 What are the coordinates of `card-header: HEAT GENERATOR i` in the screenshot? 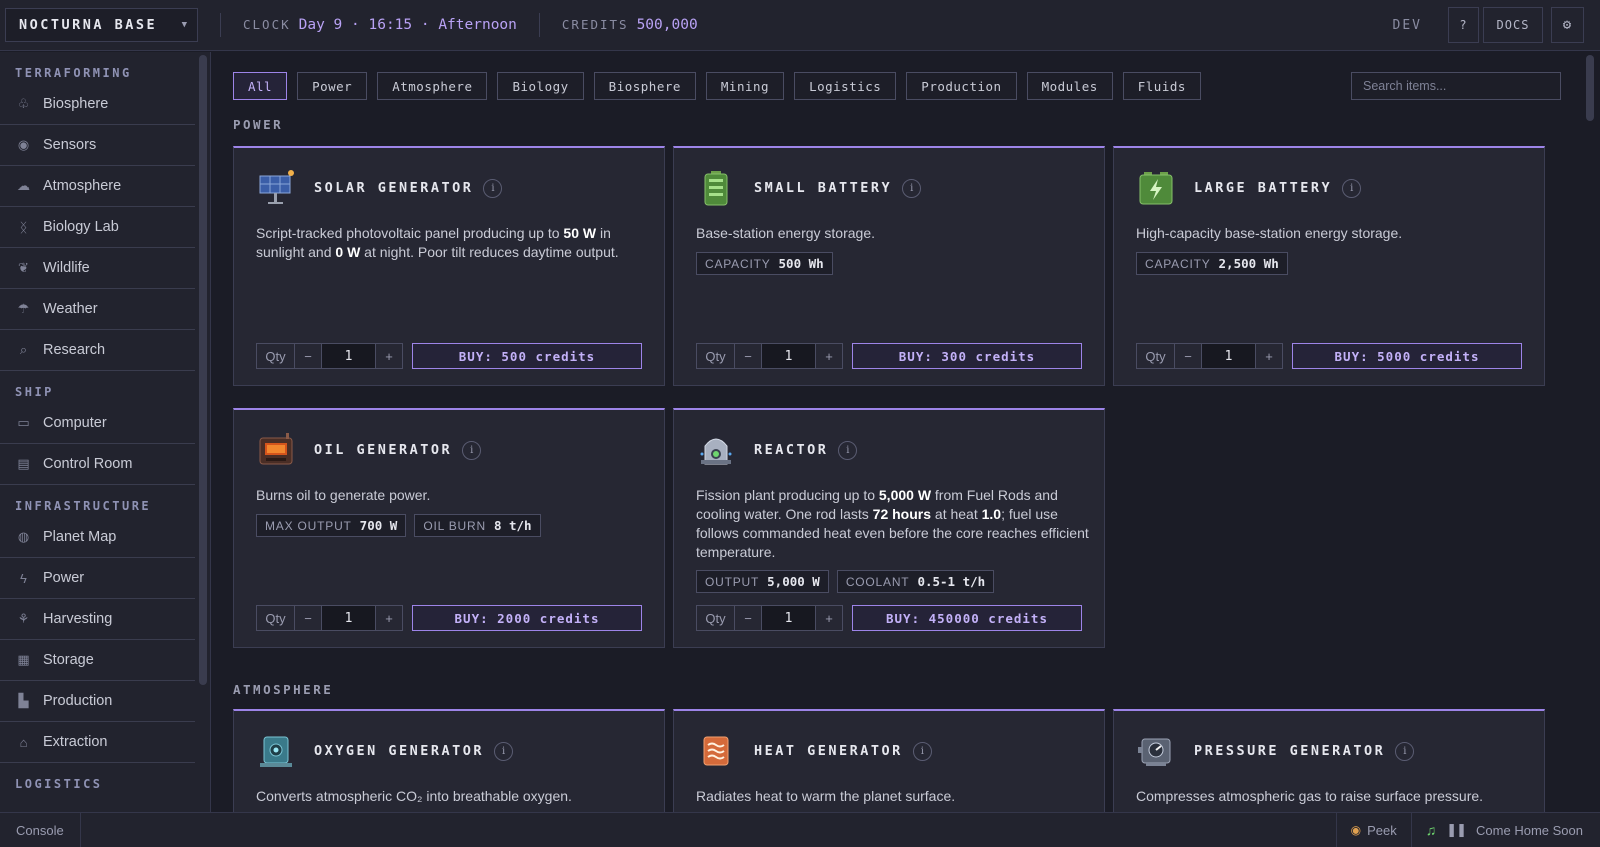 It's located at (814, 751).